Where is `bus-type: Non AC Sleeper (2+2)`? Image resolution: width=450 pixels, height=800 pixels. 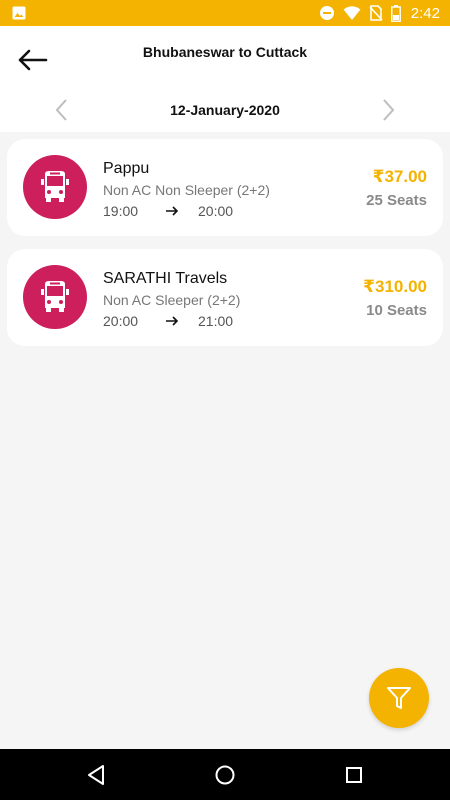
bus-type: Non AC Sleeper (2+2) is located at coordinates (172, 300).